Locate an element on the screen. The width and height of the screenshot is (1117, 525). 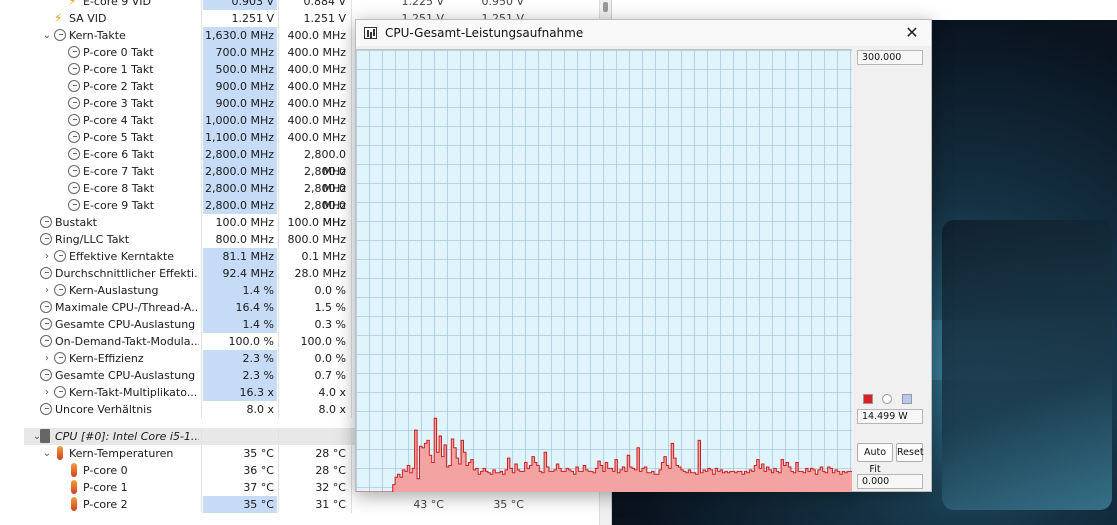
sensor-current-value: 700.0 MHz is located at coordinates (240, 52).